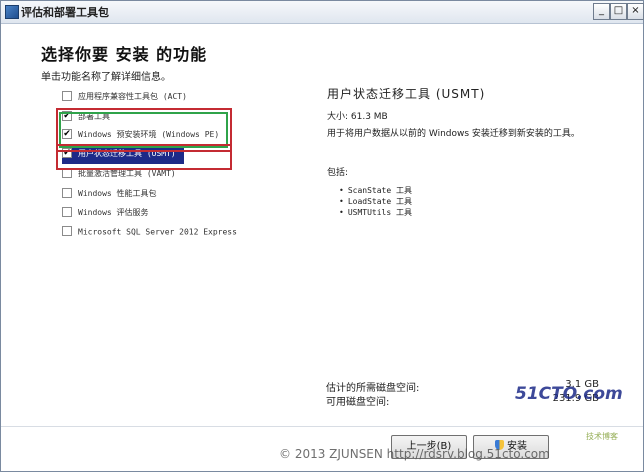 The image size is (644, 472). What do you see at coordinates (12, 12) in the screenshot?
I see `app-icon` at bounding box center [12, 12].